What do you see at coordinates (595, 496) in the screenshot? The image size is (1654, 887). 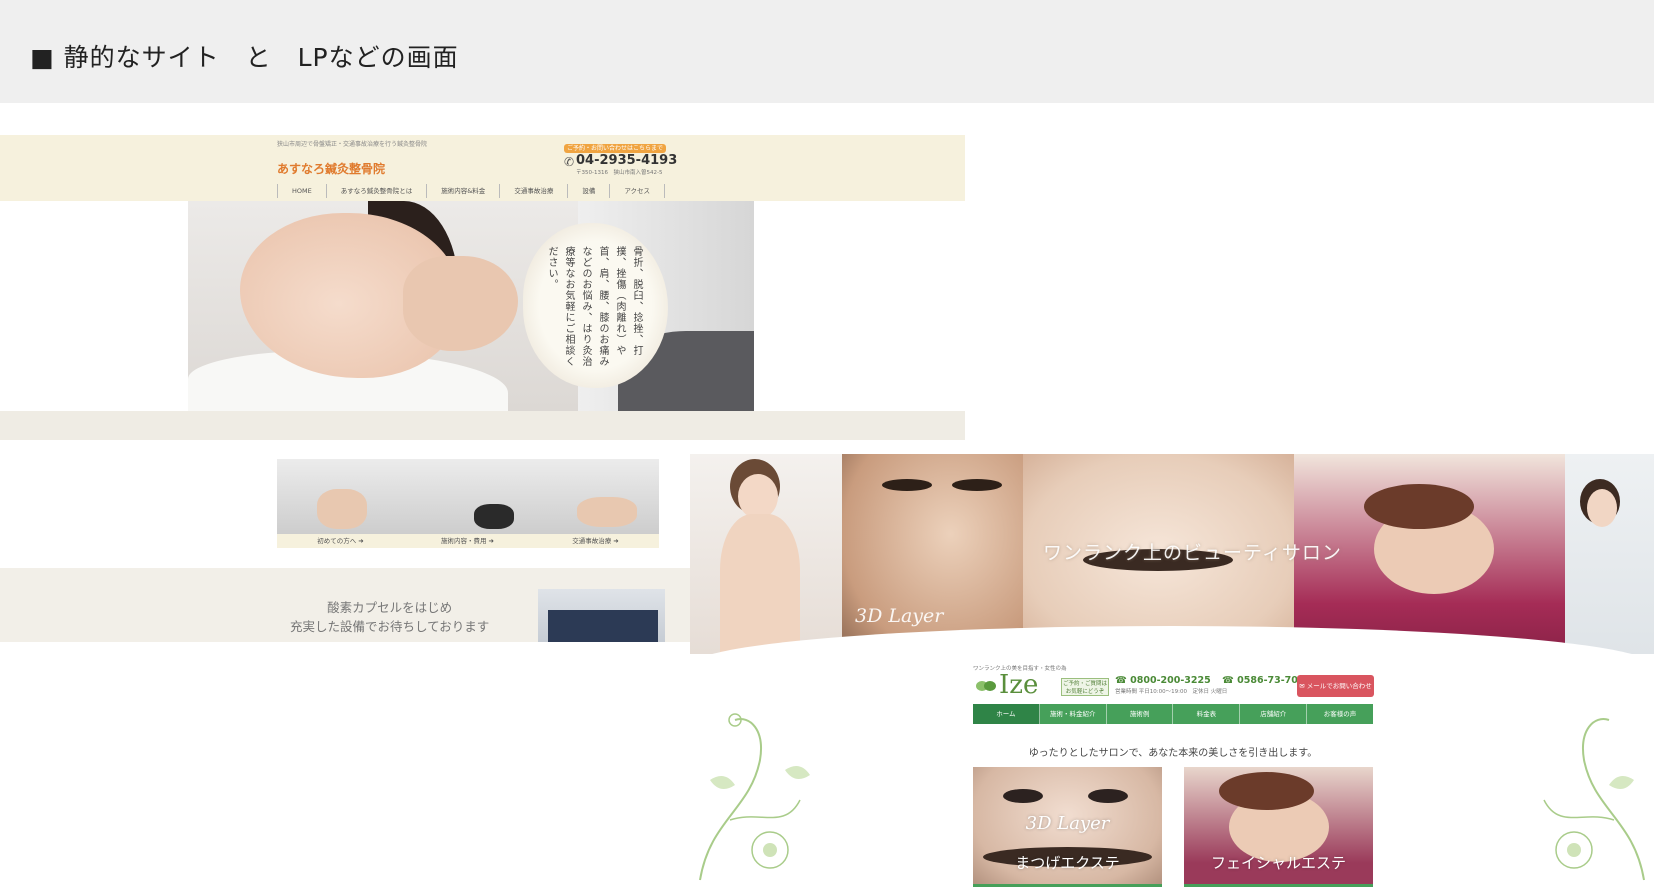 I see `feature-photo-accident` at bounding box center [595, 496].